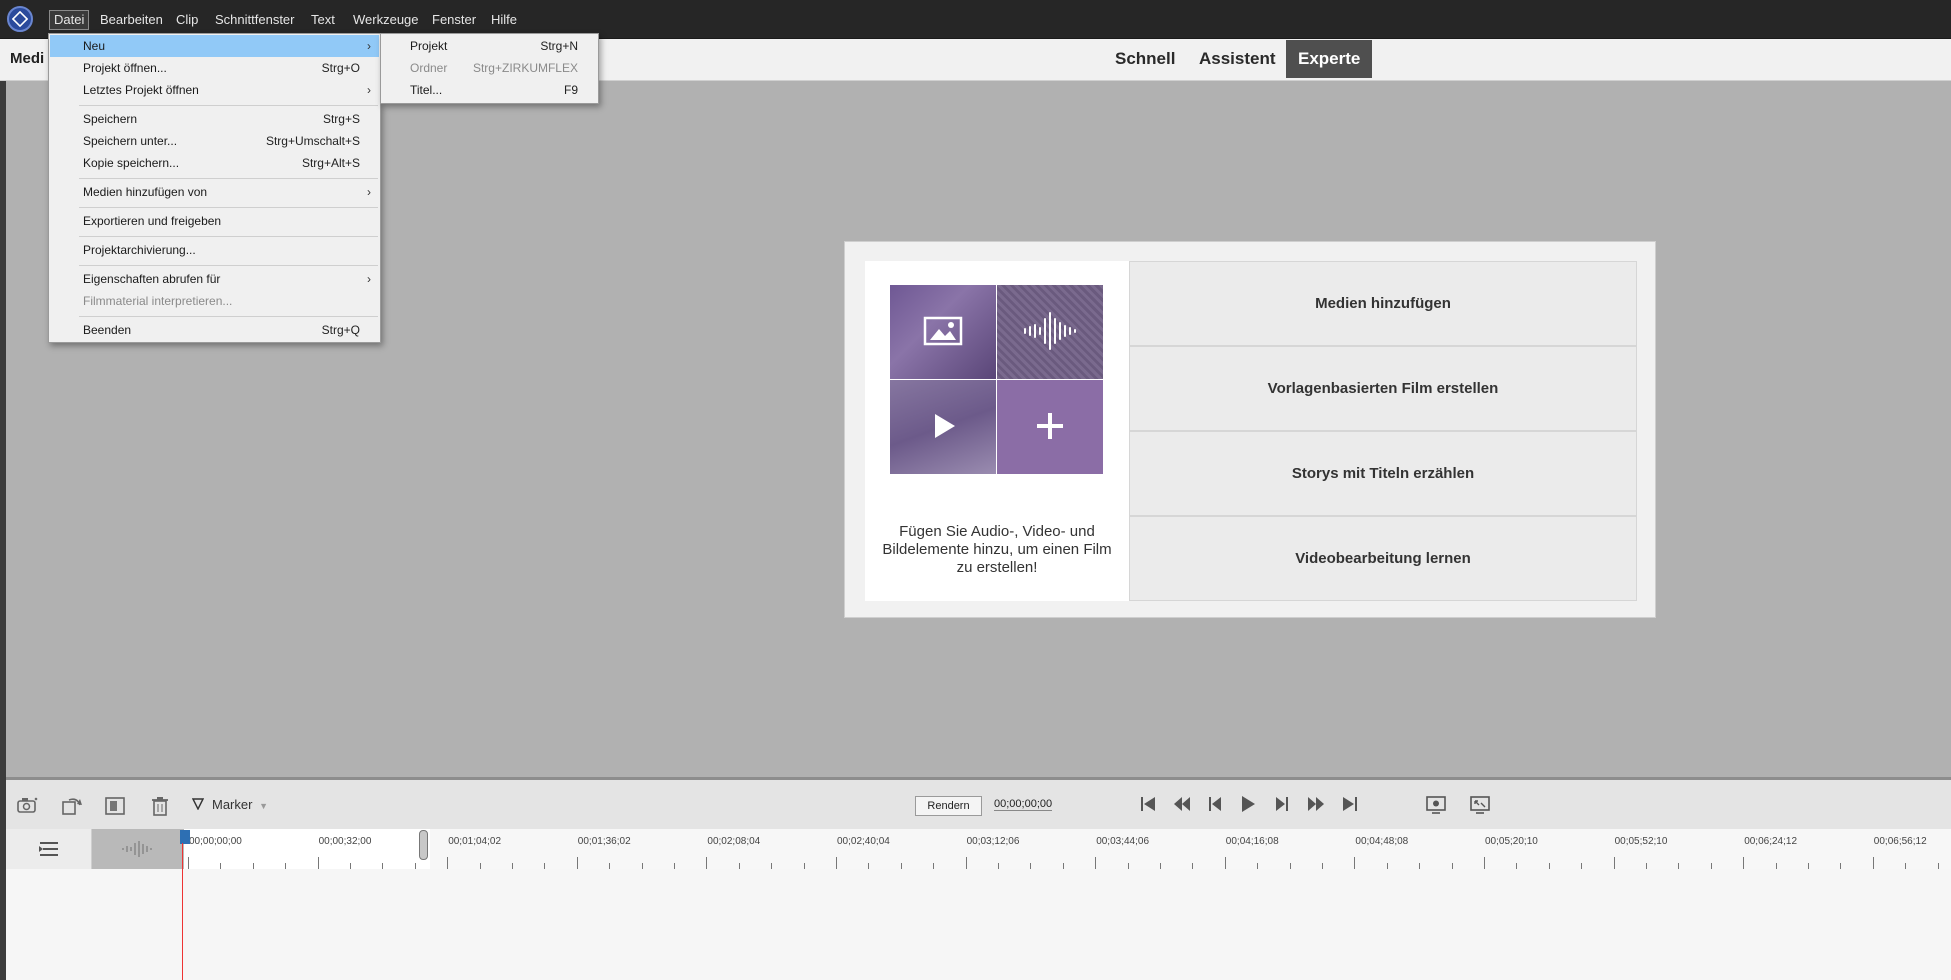 Image resolution: width=1951 pixels, height=980 pixels. Describe the element at coordinates (1350, 806) in the screenshot. I see `goto-end-icon` at that location.